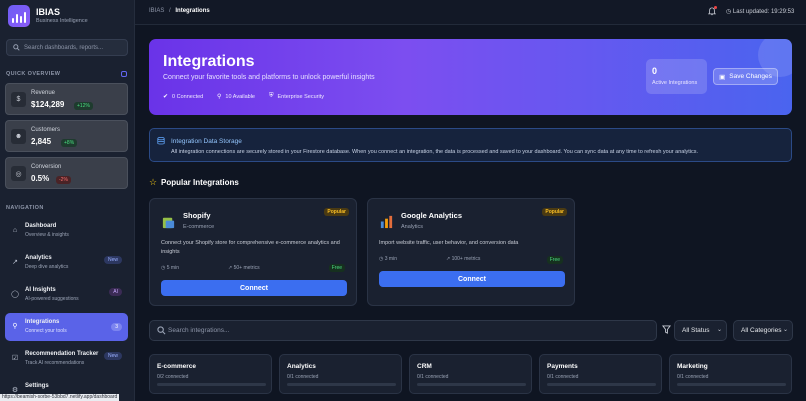  Describe the element at coordinates (722, 77) in the screenshot. I see `save-icon: ▣` at that location.